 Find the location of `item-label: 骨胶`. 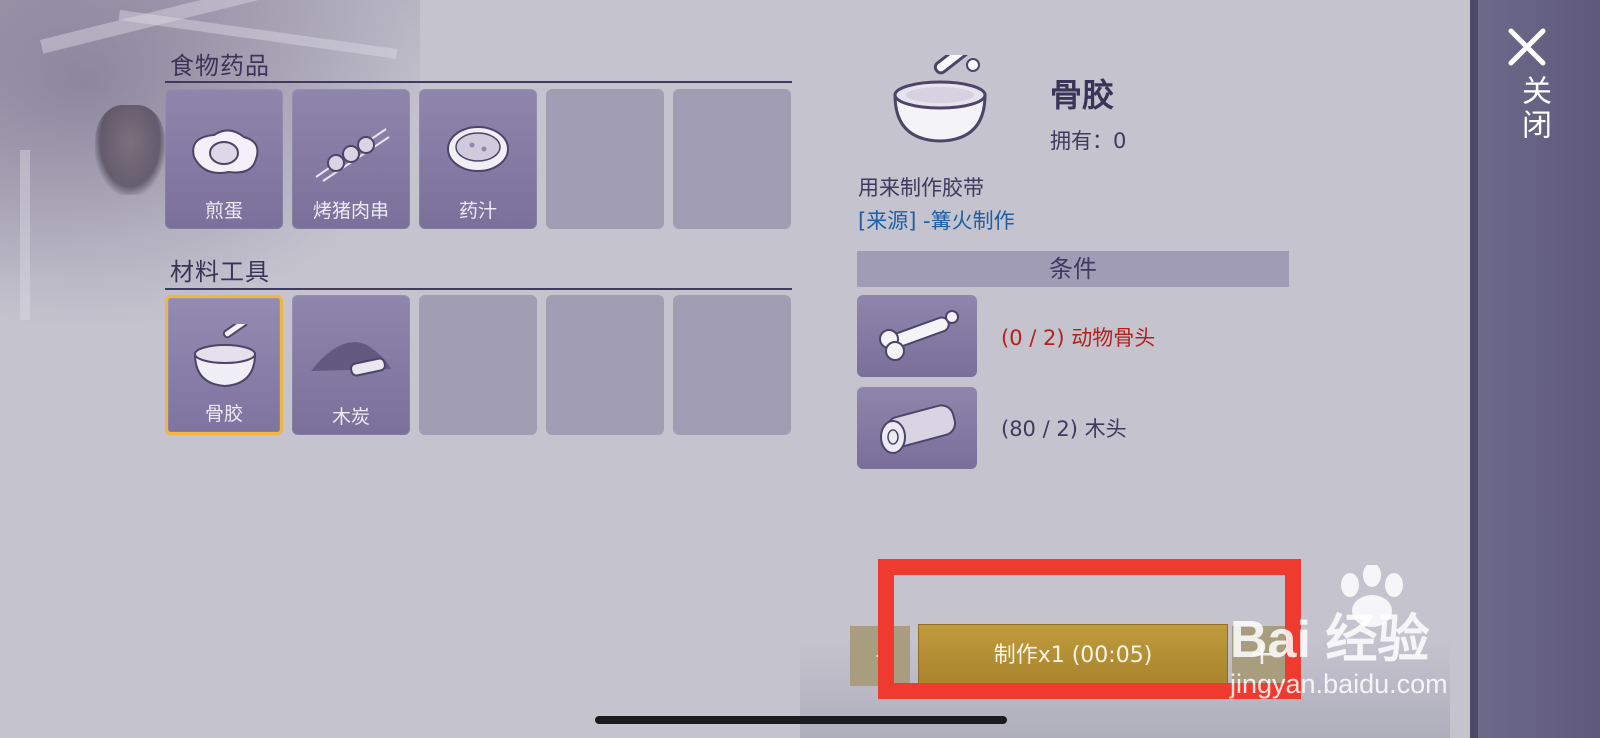

item-label: 骨胶 is located at coordinates (223, 414).